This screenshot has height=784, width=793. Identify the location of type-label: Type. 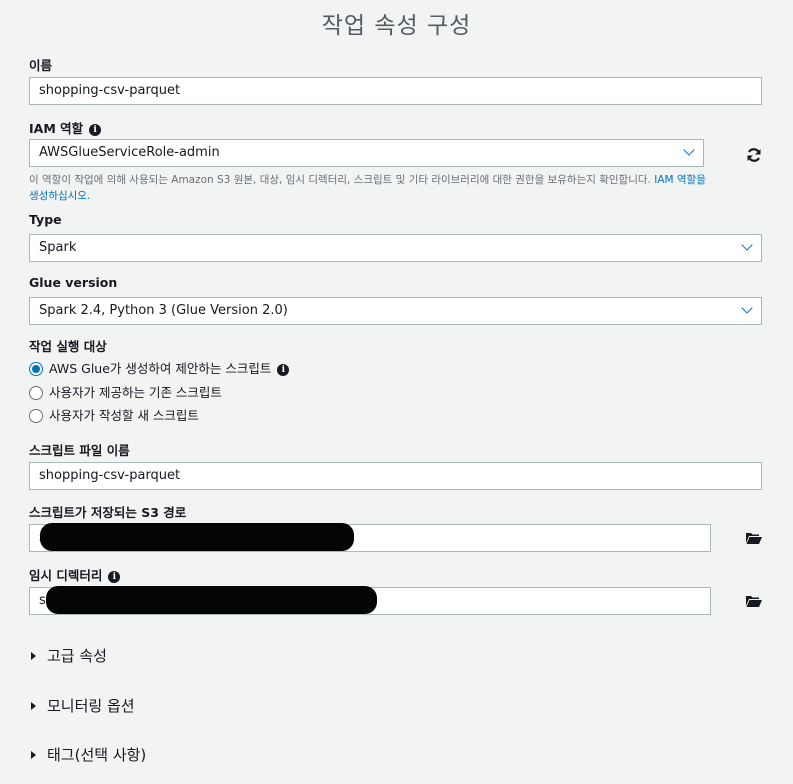
(45, 219).